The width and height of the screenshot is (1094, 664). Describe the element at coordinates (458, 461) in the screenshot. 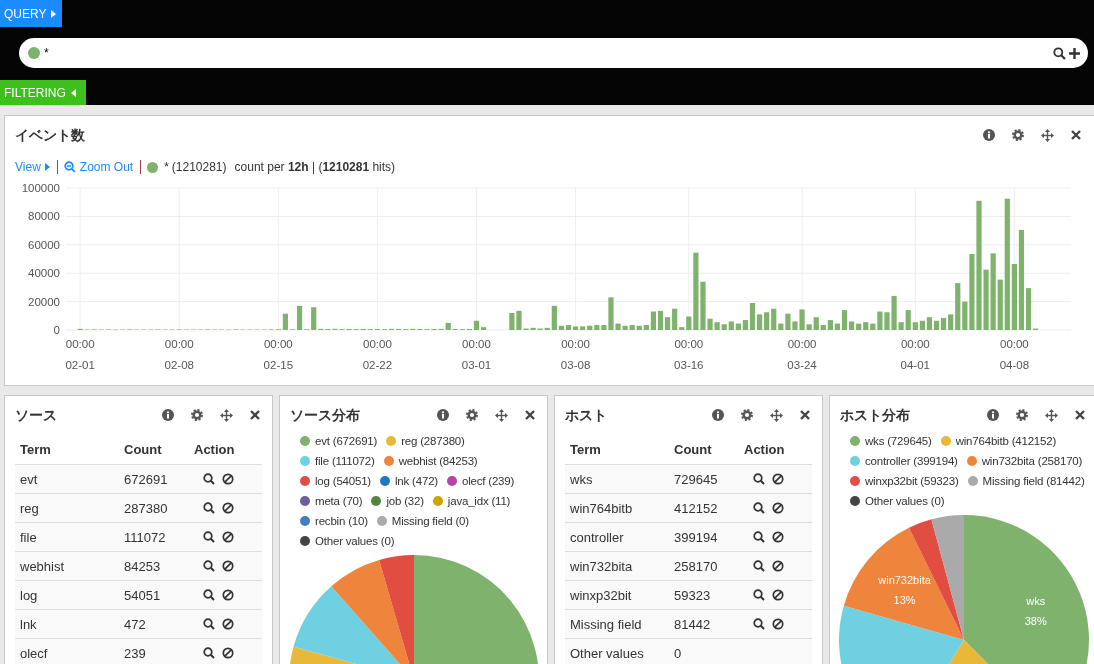

I see `legend-count: (84253)` at that location.